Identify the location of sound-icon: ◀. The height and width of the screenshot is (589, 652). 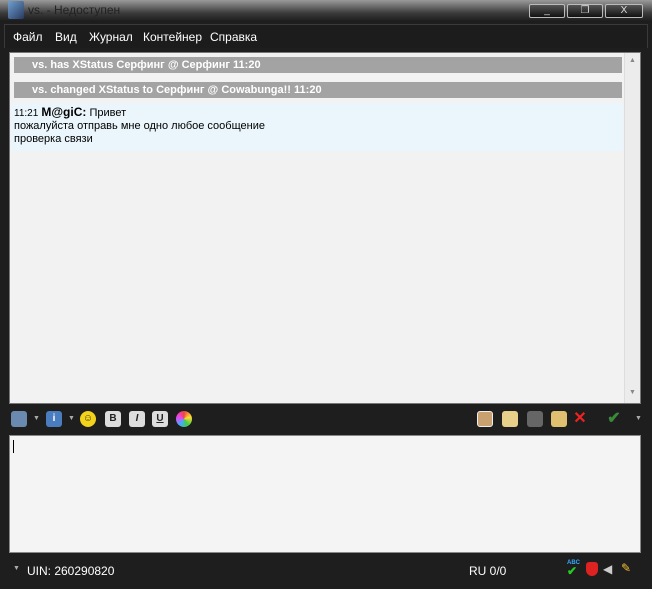
(607, 569).